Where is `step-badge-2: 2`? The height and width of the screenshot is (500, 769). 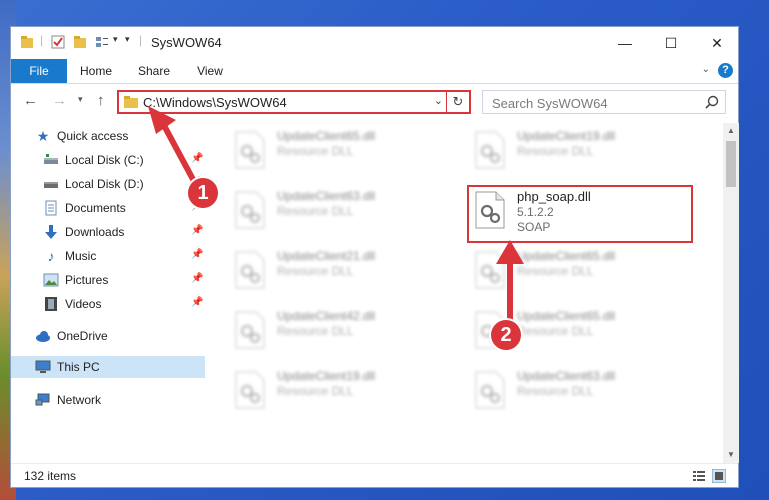 step-badge-2: 2 is located at coordinates (506, 335).